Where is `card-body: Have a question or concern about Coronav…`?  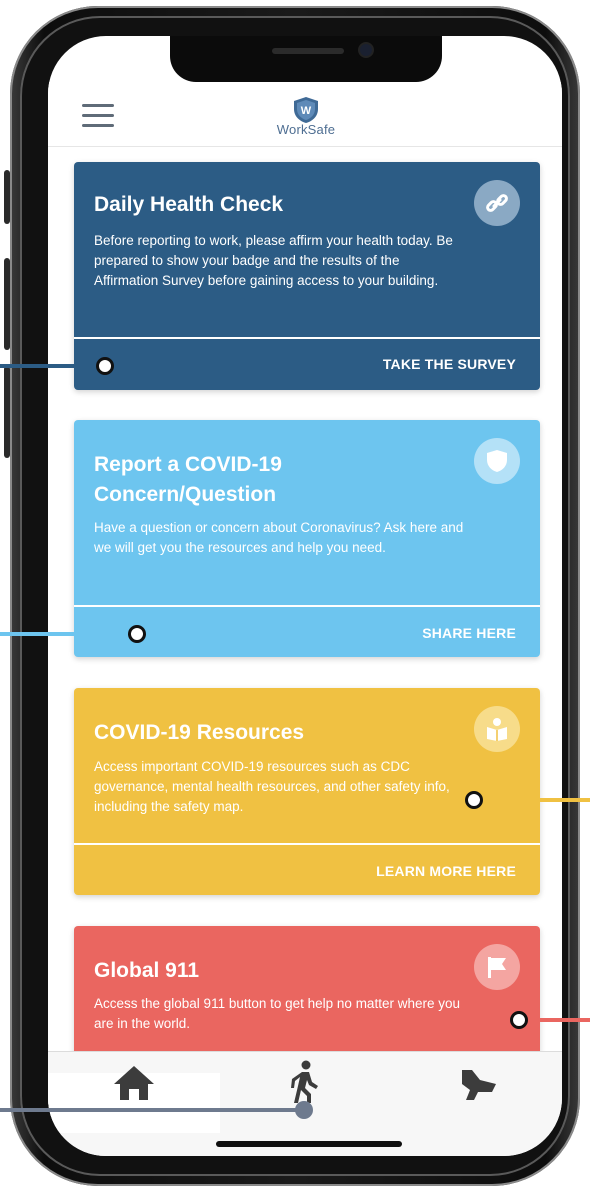 card-body: Have a question or concern about Coronav… is located at coordinates (279, 537).